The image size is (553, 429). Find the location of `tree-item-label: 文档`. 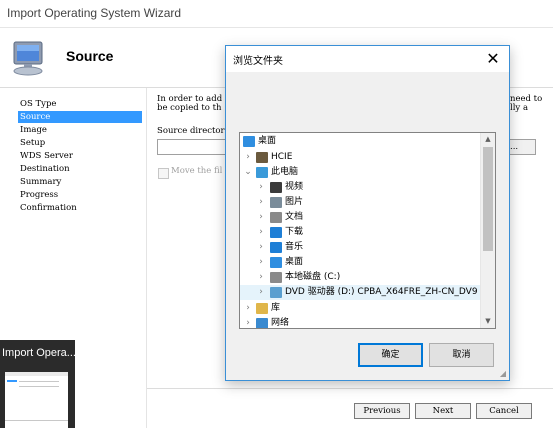

tree-item-label: 文档 is located at coordinates (294, 217).